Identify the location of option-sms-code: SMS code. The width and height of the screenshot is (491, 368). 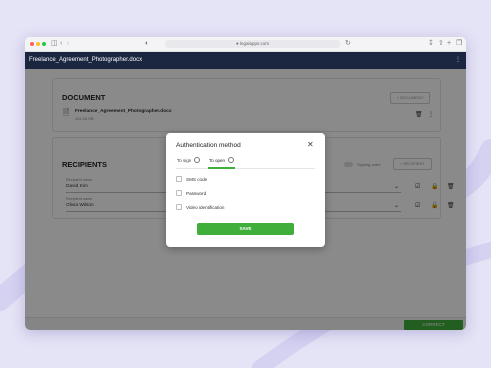
(192, 179).